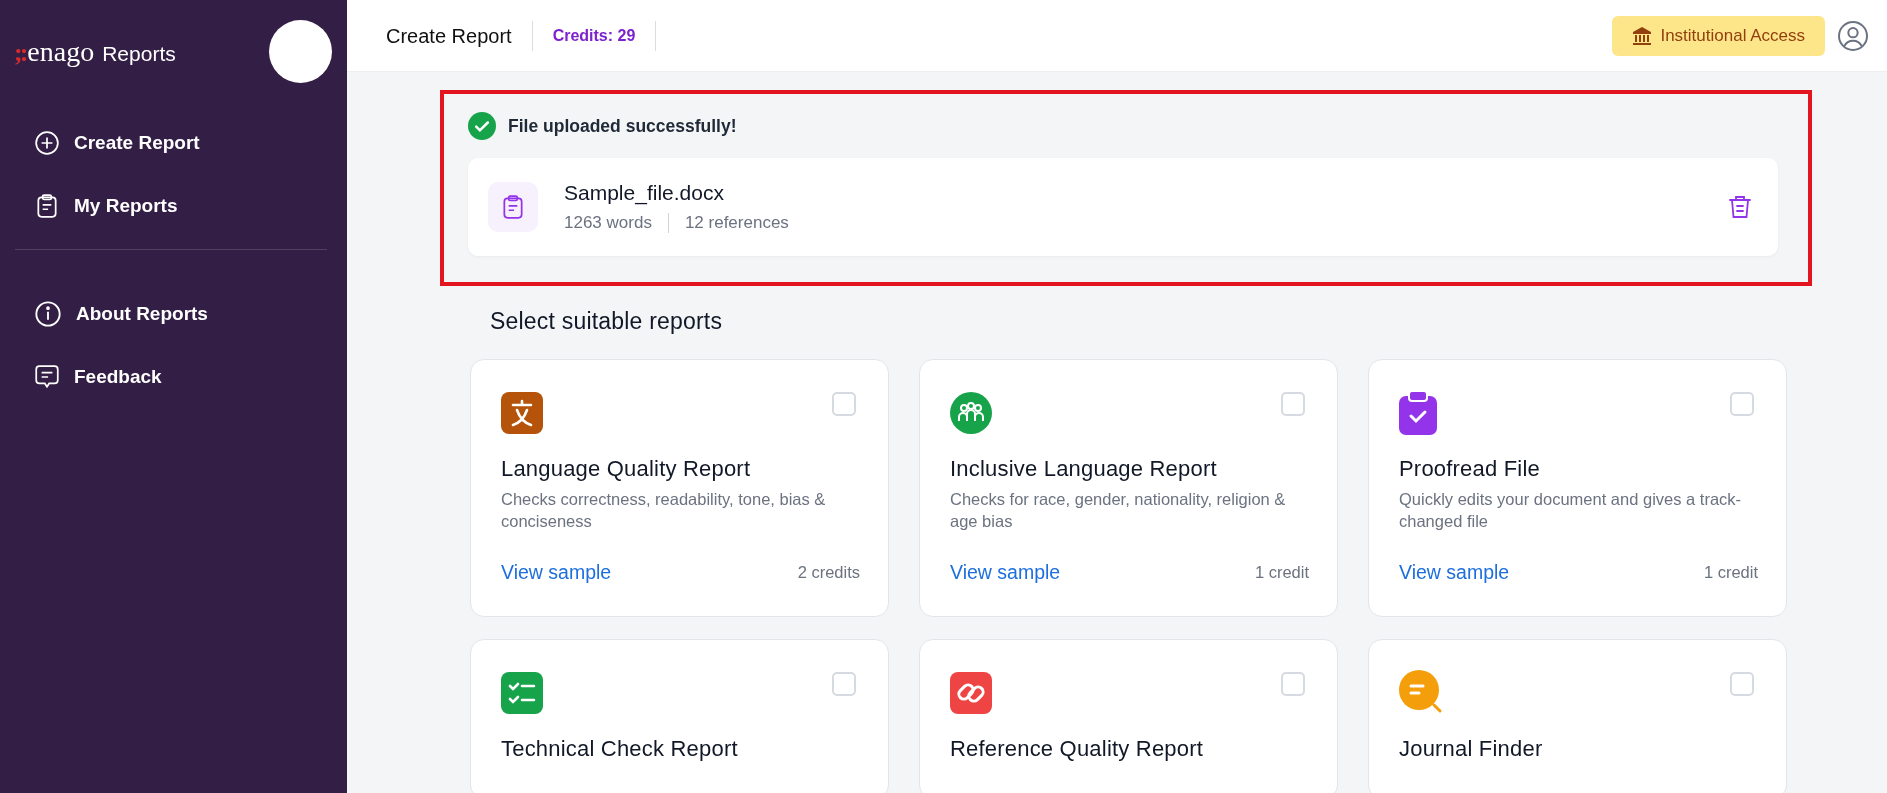 Image resolution: width=1887 pixels, height=793 pixels. What do you see at coordinates (679, 716) in the screenshot?
I see `report-card: Technical Check Report` at bounding box center [679, 716].